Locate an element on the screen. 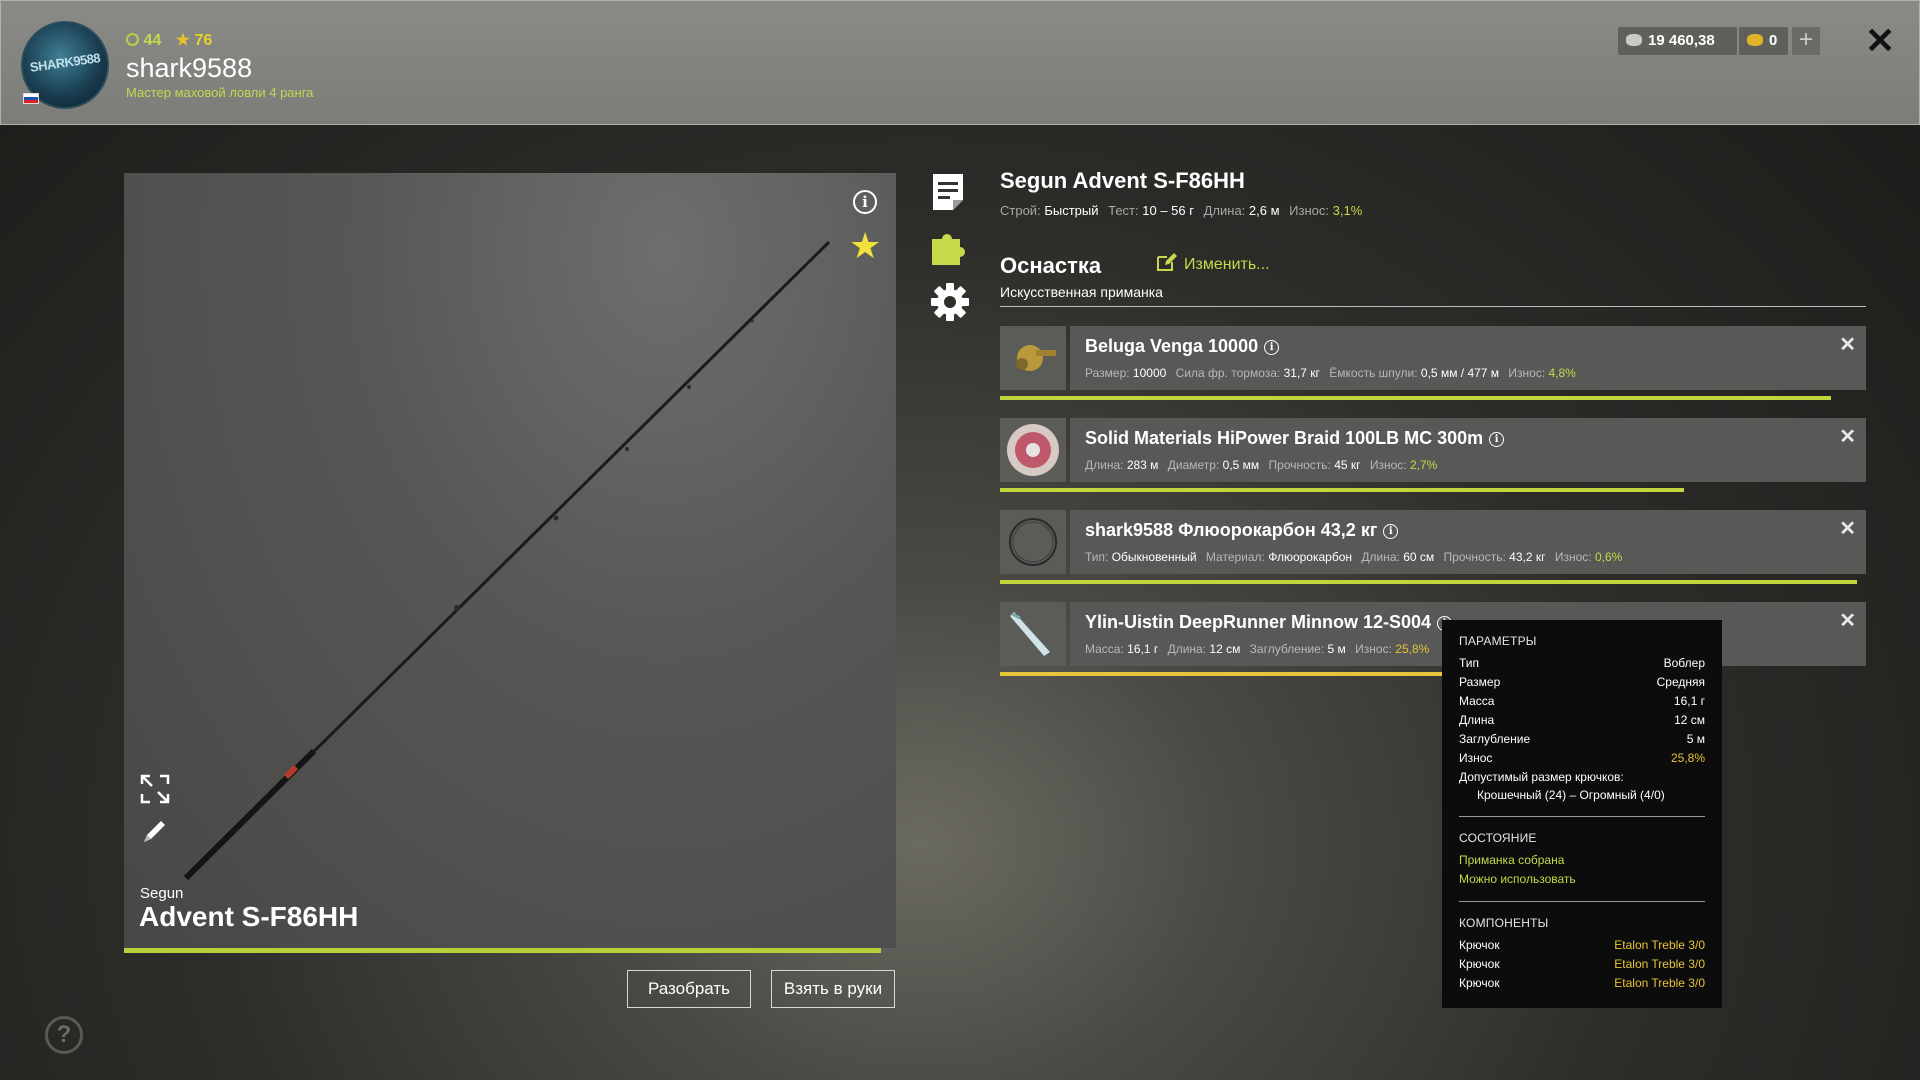 This screenshot has height=1080, width=1920. component-label: Крючок is located at coordinates (1479, 983).